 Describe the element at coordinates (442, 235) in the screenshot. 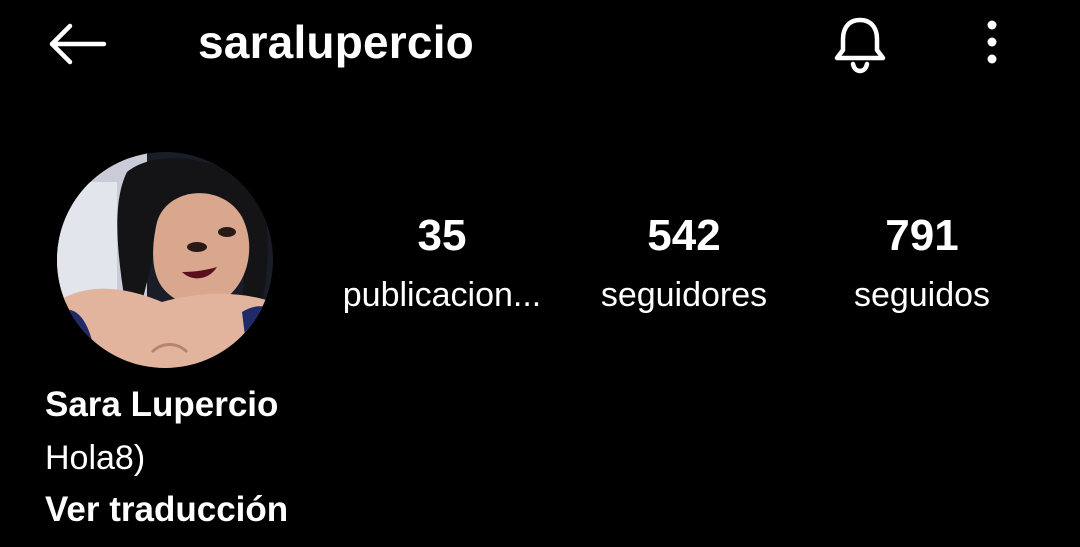

I see `posts-count: 35` at that location.